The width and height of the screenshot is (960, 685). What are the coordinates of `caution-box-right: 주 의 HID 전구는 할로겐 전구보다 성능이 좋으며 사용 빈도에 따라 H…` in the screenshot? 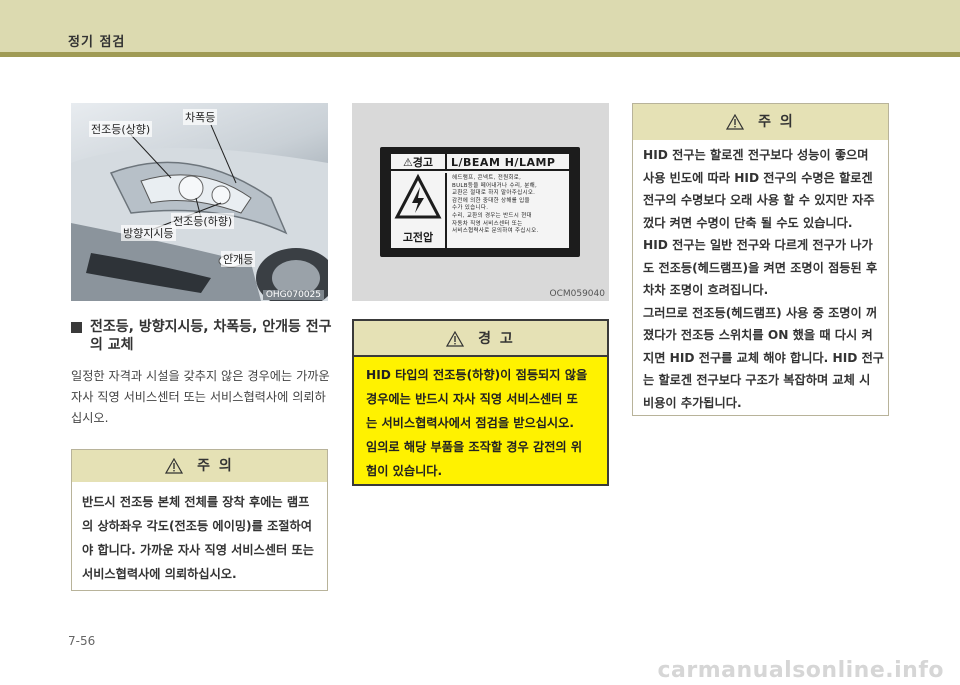 It's located at (760, 259).